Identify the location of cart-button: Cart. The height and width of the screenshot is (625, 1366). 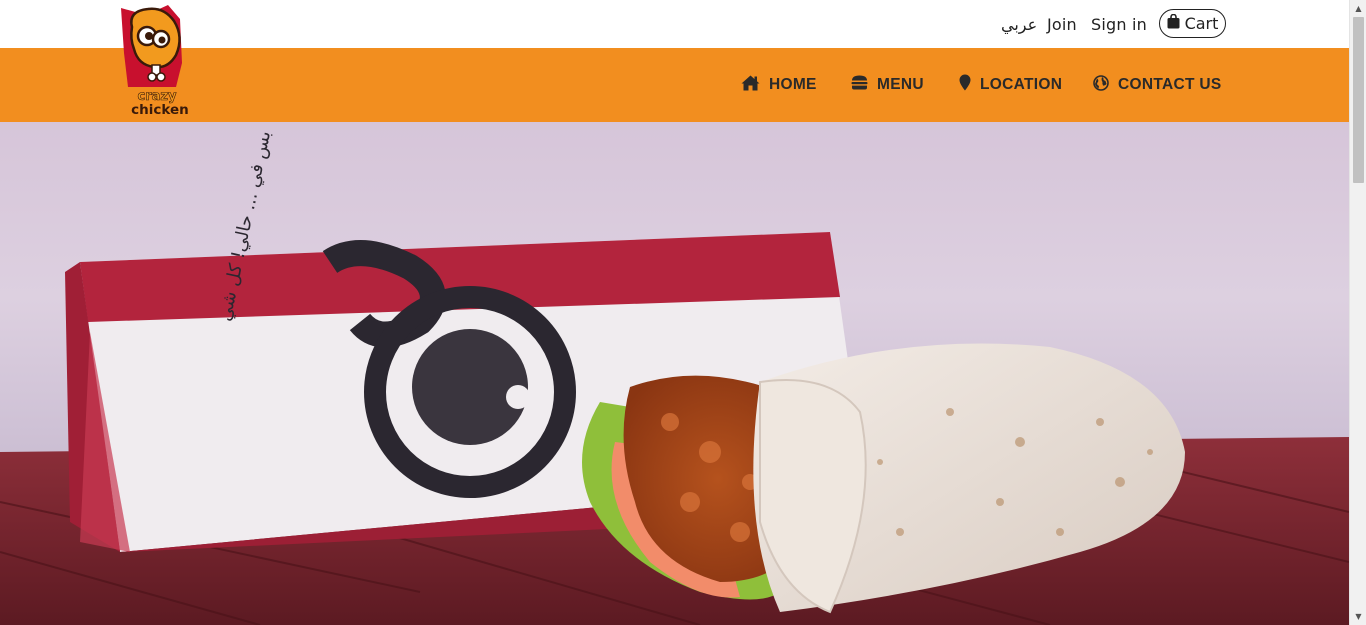
(1192, 23).